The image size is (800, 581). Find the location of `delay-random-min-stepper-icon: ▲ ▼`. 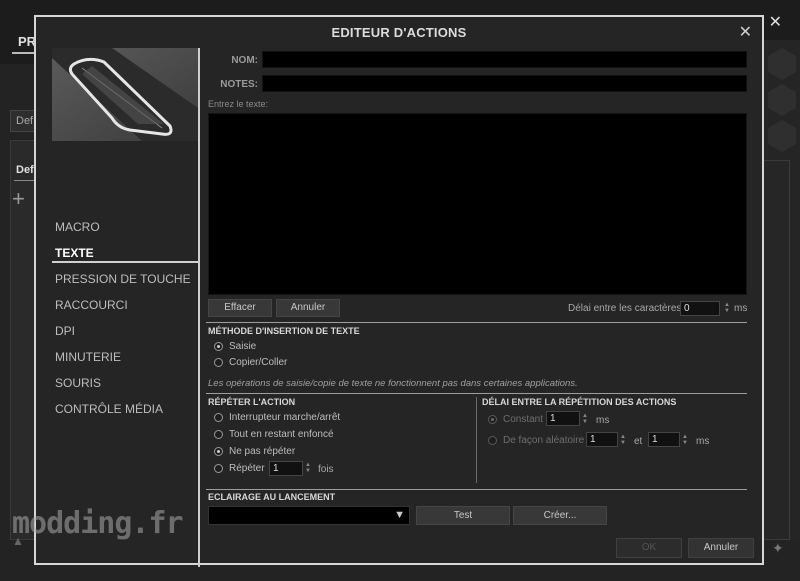

delay-random-min-stepper-icon: ▲ ▼ is located at coordinates (623, 440).